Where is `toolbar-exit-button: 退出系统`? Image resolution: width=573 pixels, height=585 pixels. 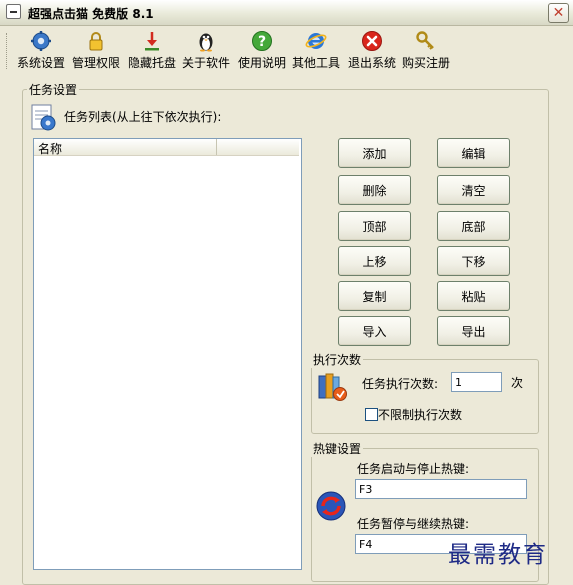
toolbar-exit-button: 退出系统 is located at coordinates (372, 51).